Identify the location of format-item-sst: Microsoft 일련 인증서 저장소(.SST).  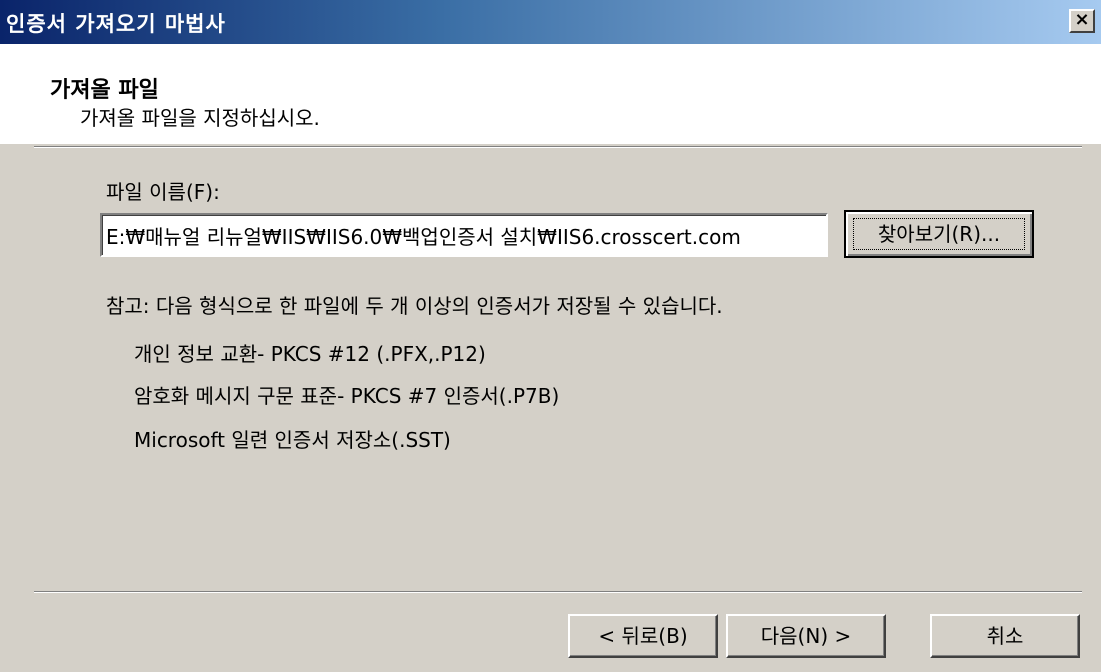
(292, 440).